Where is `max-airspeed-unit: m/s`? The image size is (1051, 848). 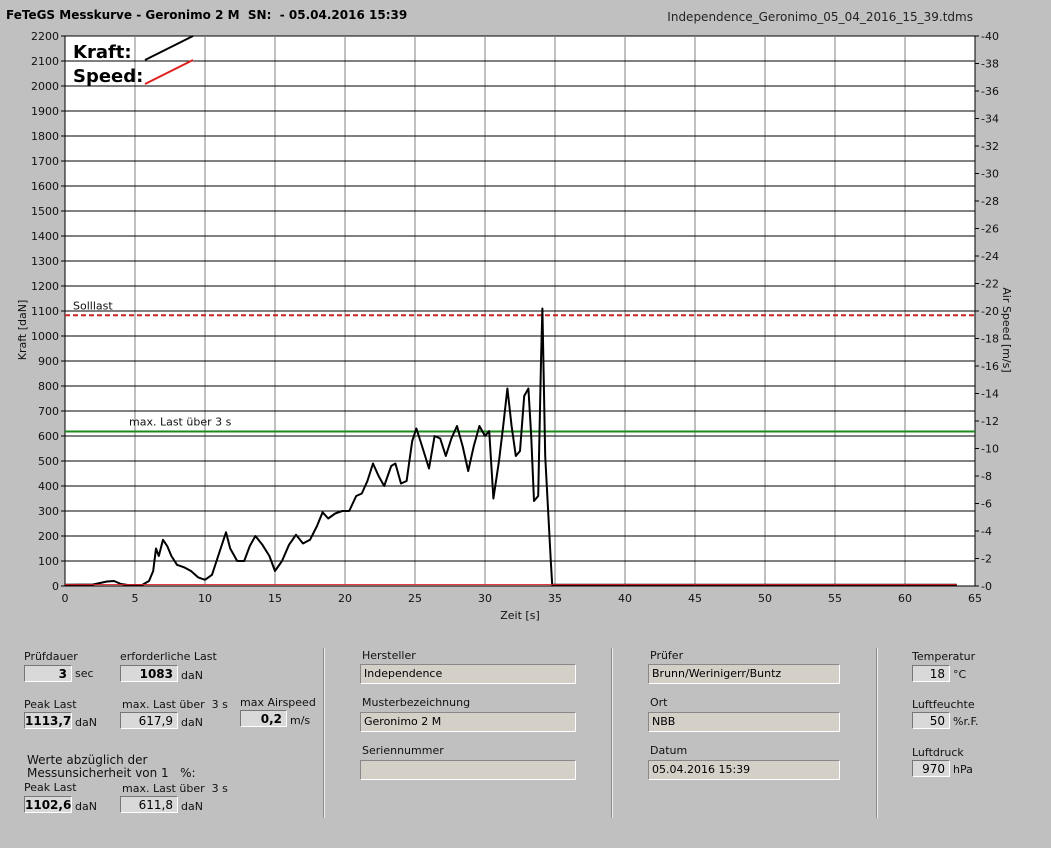 max-airspeed-unit: m/s is located at coordinates (300, 720).